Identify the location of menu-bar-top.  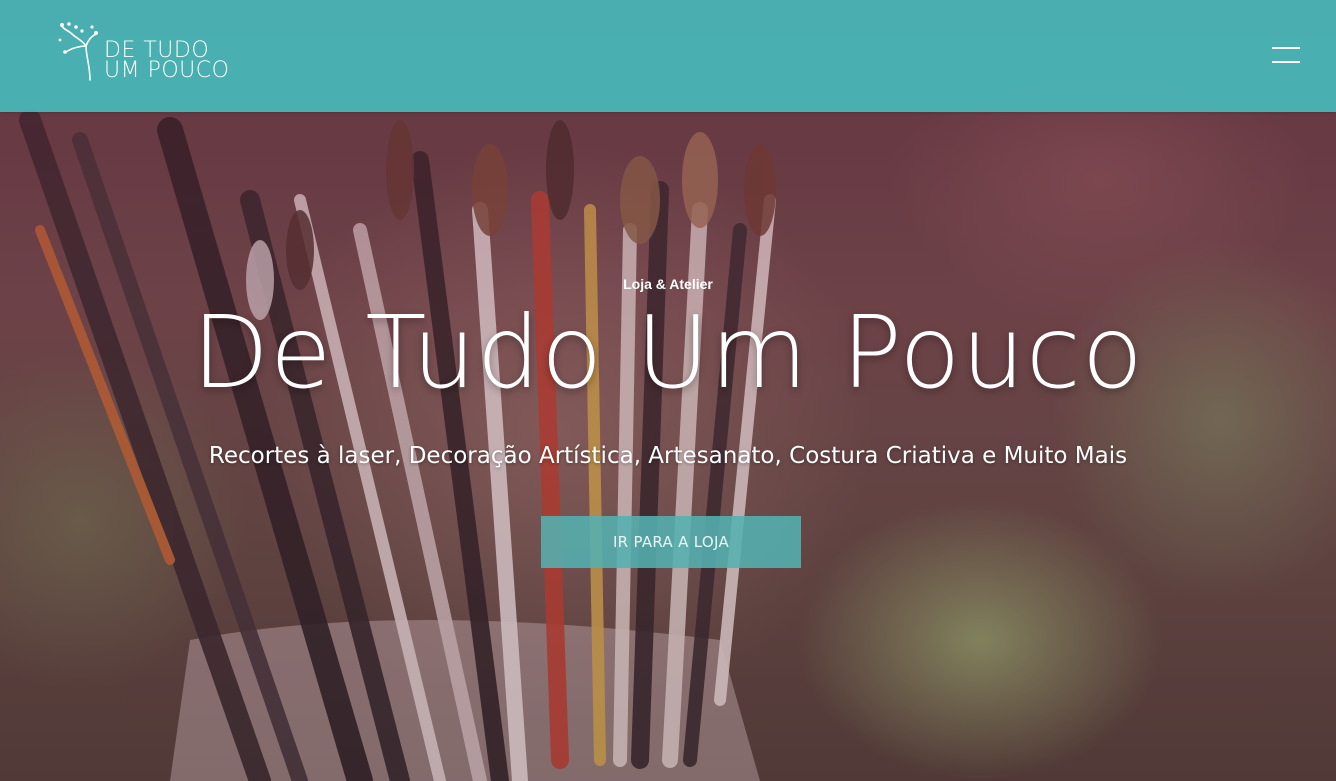
(1286, 48).